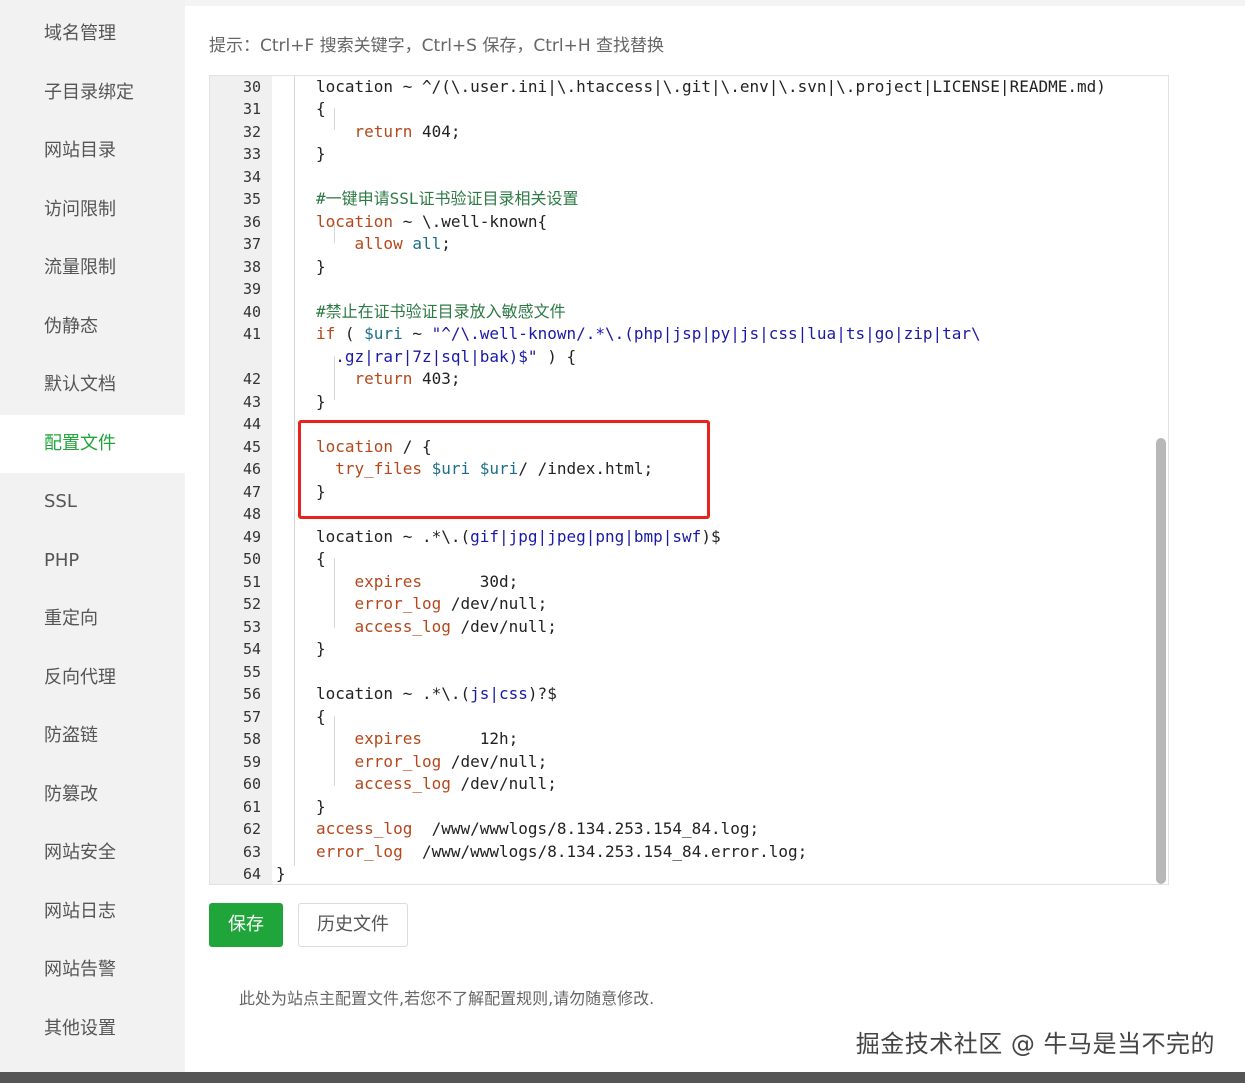  I want to click on line-number: 42, so click(251, 379).